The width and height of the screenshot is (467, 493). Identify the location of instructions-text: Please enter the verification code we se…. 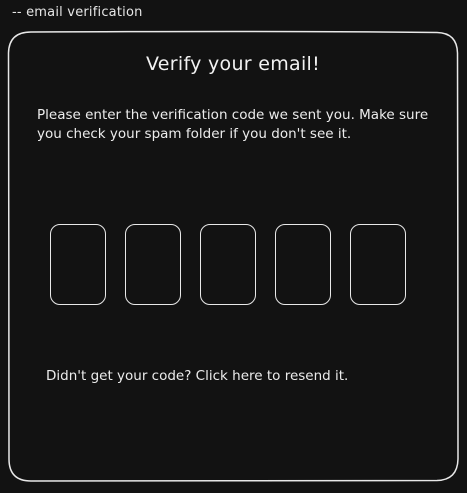
(233, 124).